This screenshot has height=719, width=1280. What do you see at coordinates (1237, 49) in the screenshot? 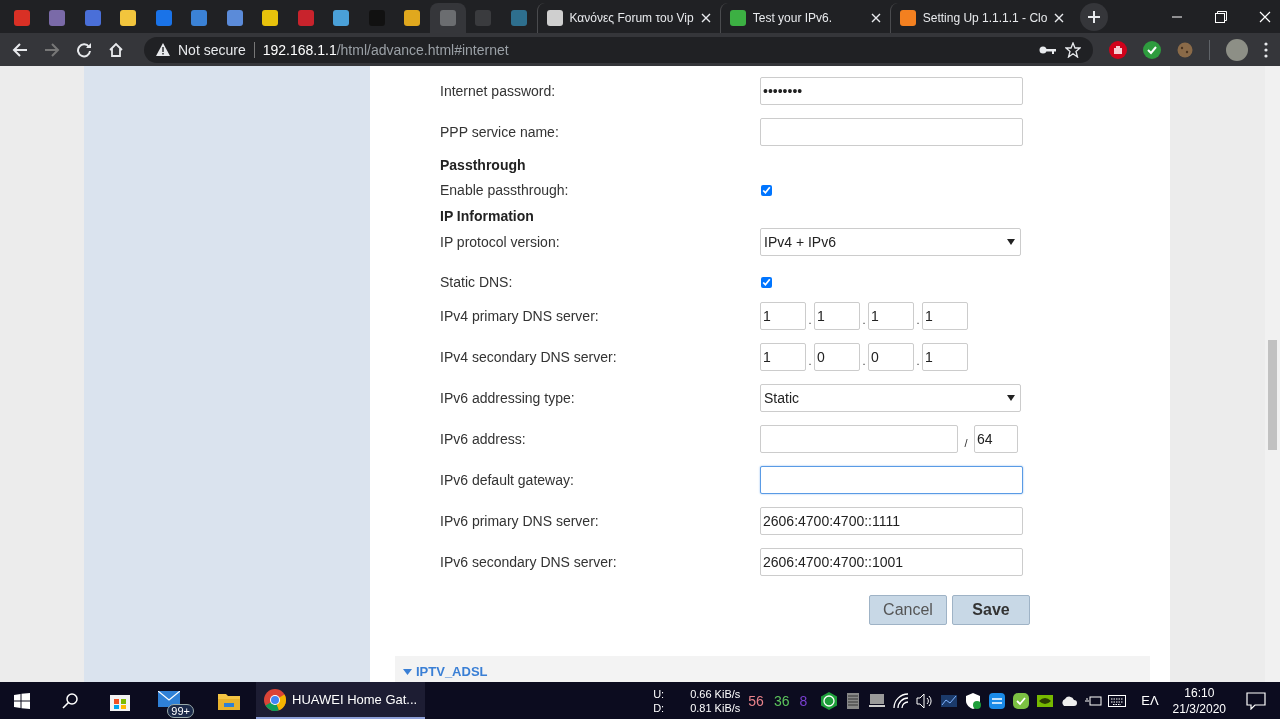
I see `avatar-icon` at bounding box center [1237, 49].